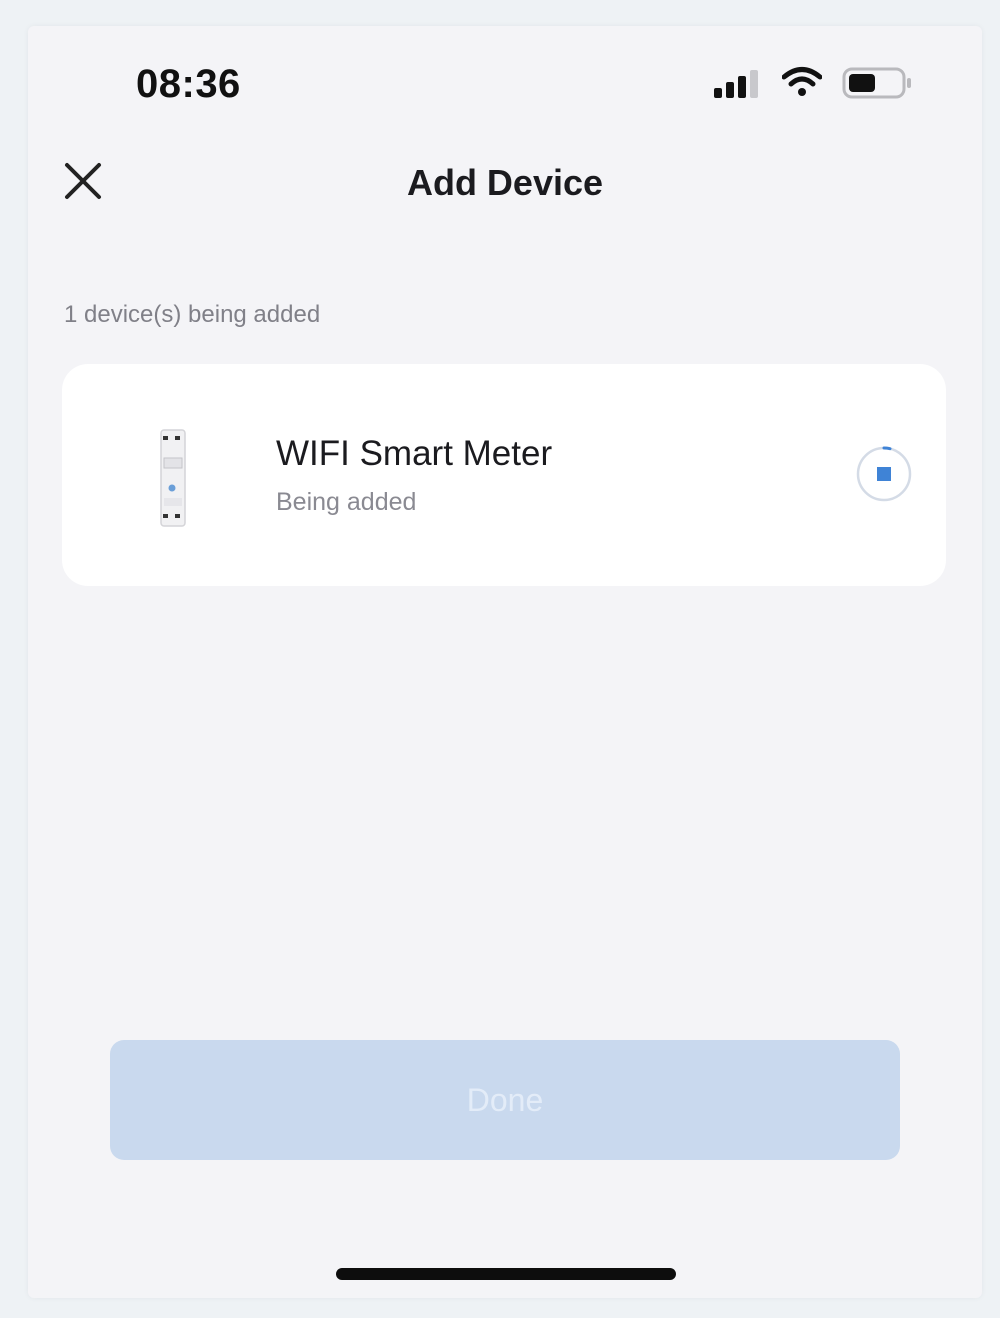 The height and width of the screenshot is (1318, 1000). I want to click on device-status: Being added, so click(346, 502).